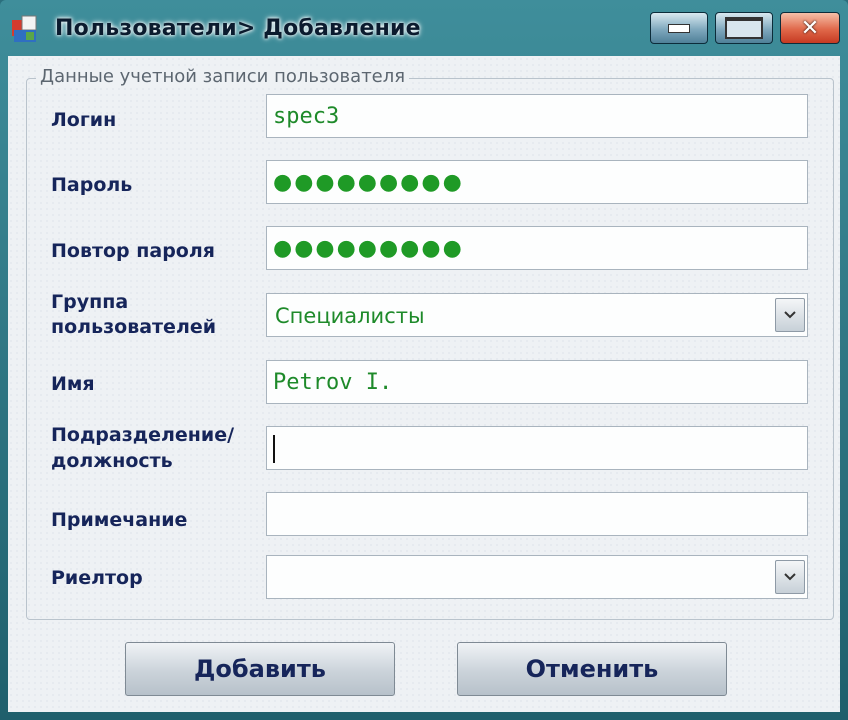 The image size is (848, 720). I want to click on close-button: ✕, so click(810, 28).